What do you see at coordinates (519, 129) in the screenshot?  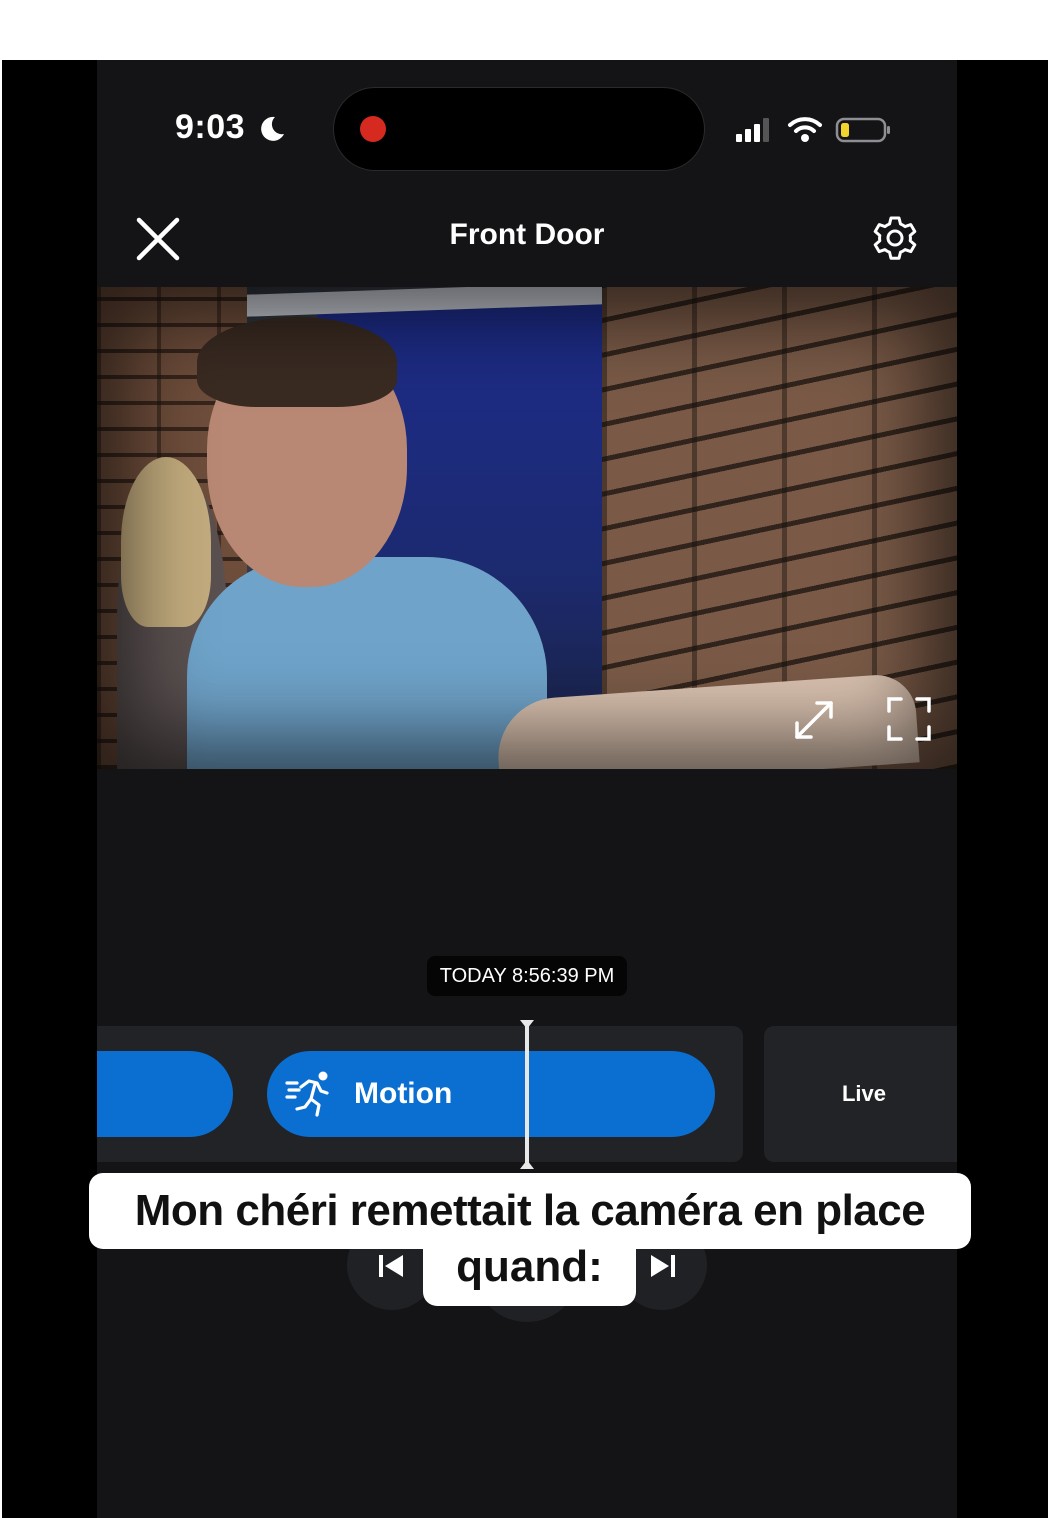 I see `dynamic-island` at bounding box center [519, 129].